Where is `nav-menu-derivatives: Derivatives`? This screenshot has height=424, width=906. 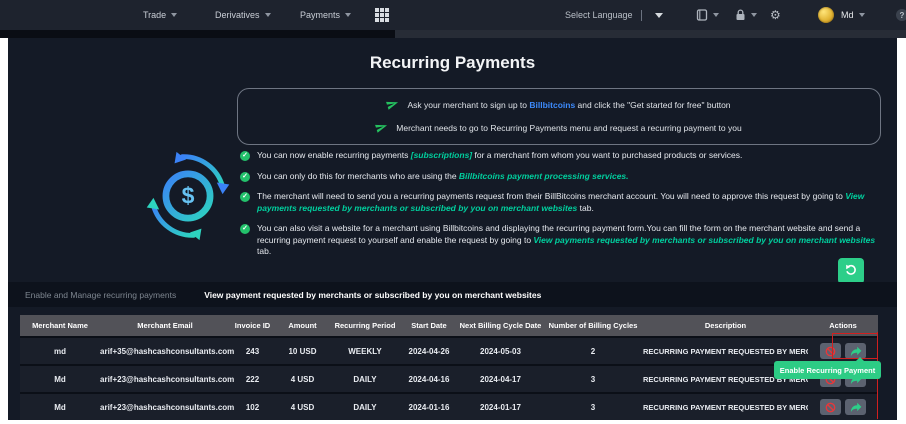
nav-menu-derivatives: Derivatives is located at coordinates (243, 15).